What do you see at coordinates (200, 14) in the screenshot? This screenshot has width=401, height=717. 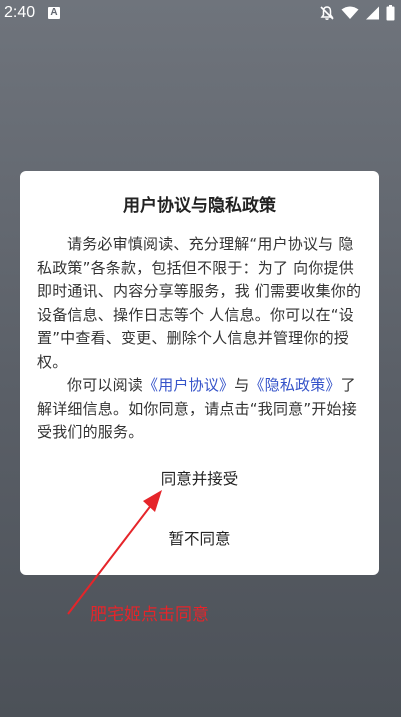 I see `status-bar: 2:40 A` at bounding box center [200, 14].